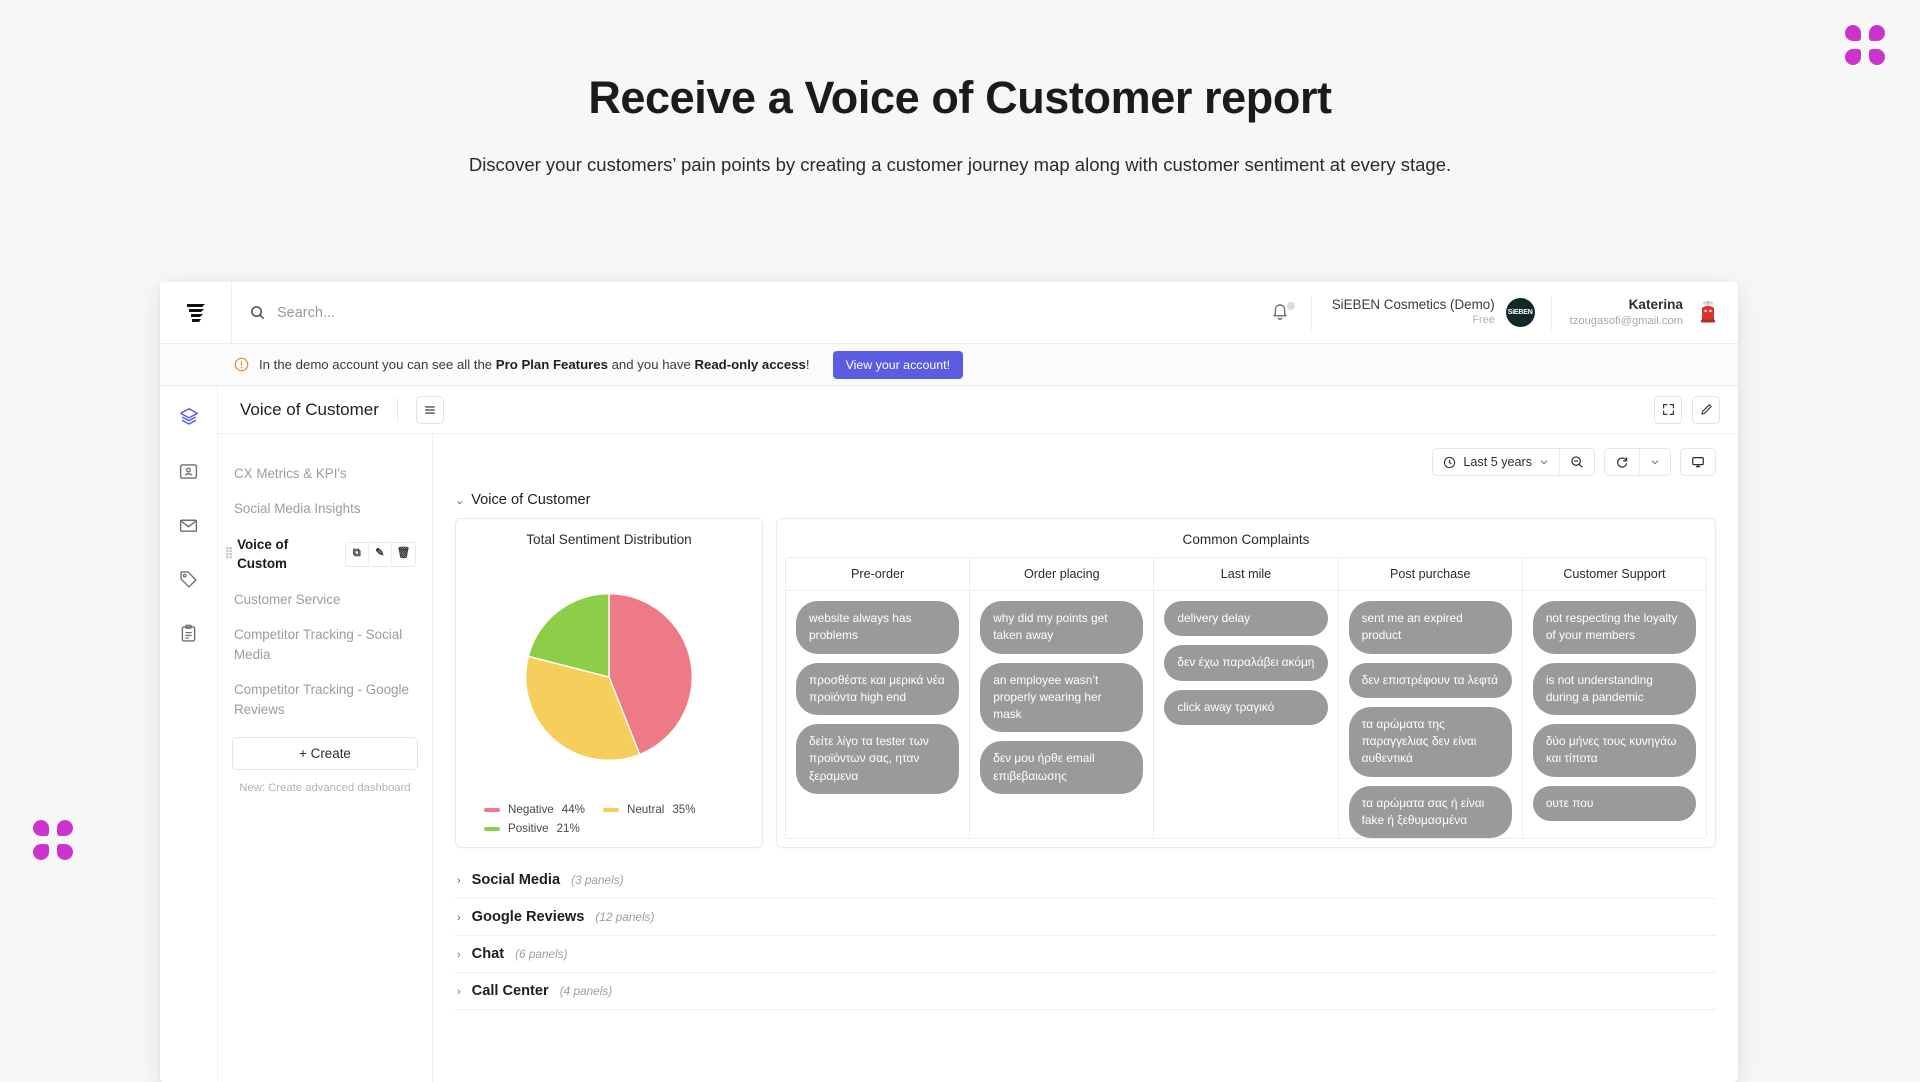 This screenshot has width=1920, height=1082. Describe the element at coordinates (611, 810) in the screenshot. I see `legend-swatch` at that location.